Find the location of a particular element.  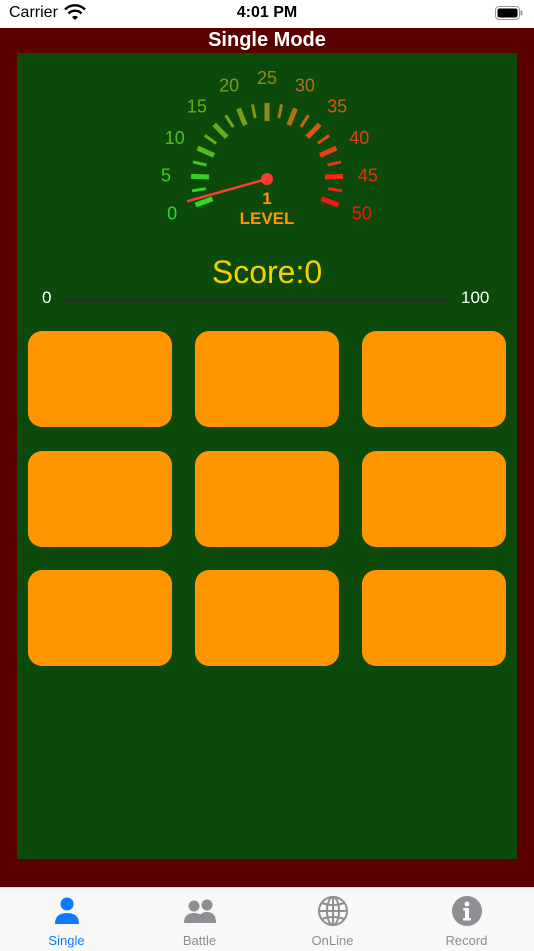

battery-icon is located at coordinates (509, 13).